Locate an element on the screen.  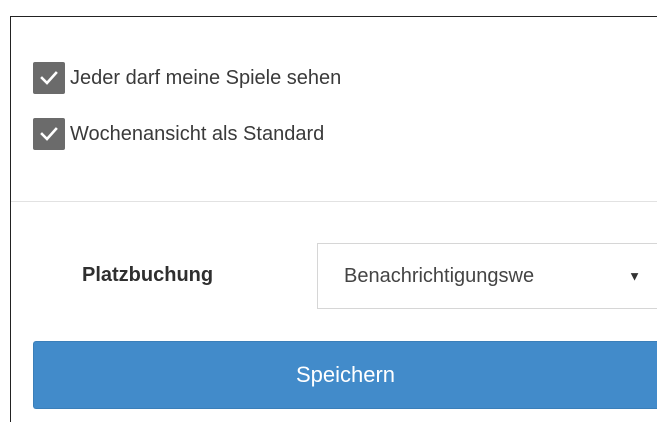
checkbox-week-view-default: Wochenansicht als Standard is located at coordinates (178, 134).